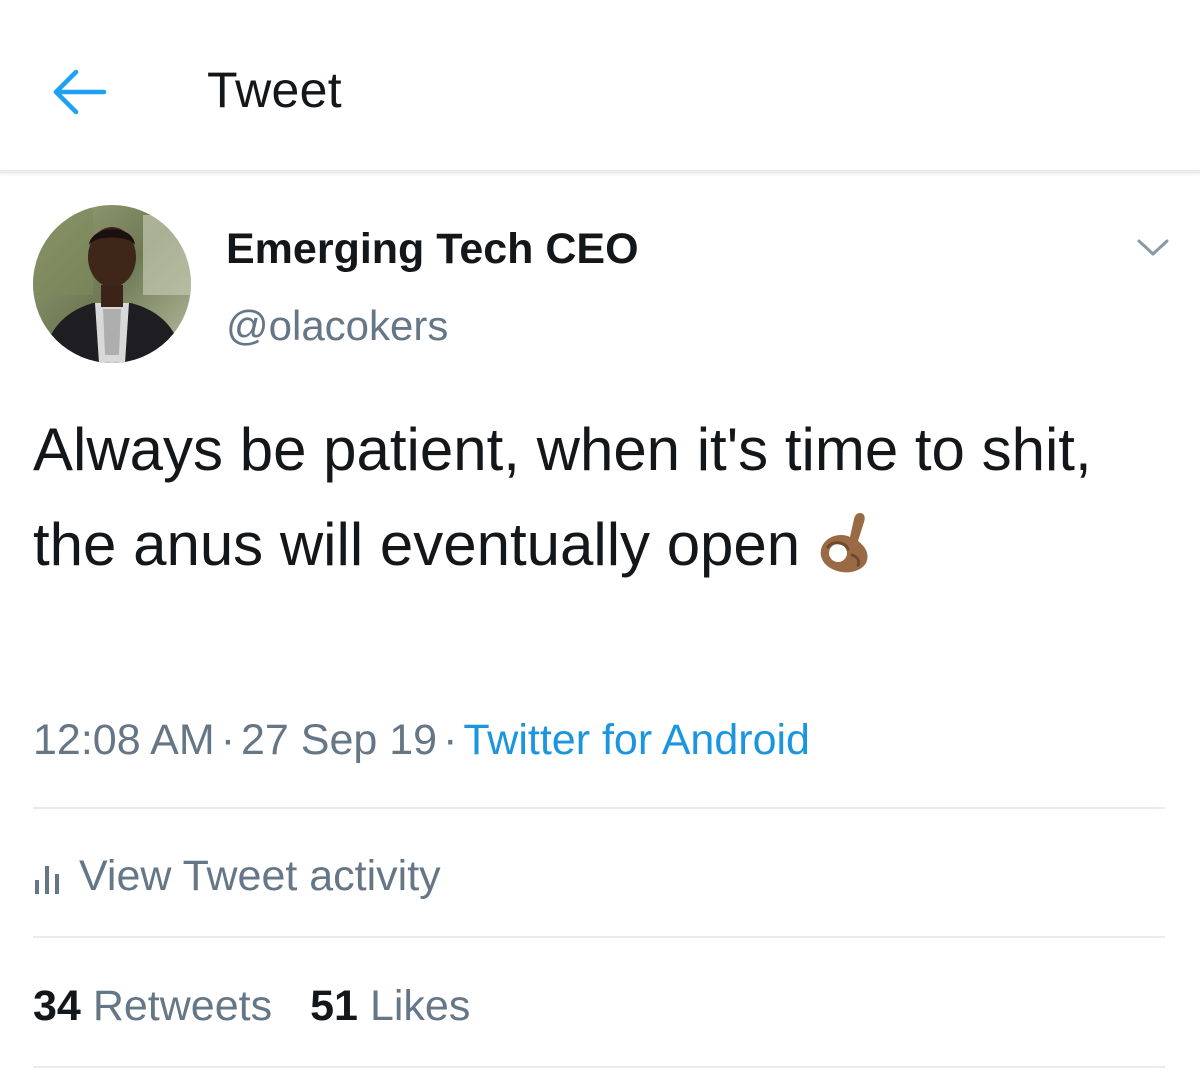 The width and height of the screenshot is (1200, 1079). I want to click on tweet-meta: 12:08 AM · 27 Sep 19 · Twitter for Android, so click(421, 740).